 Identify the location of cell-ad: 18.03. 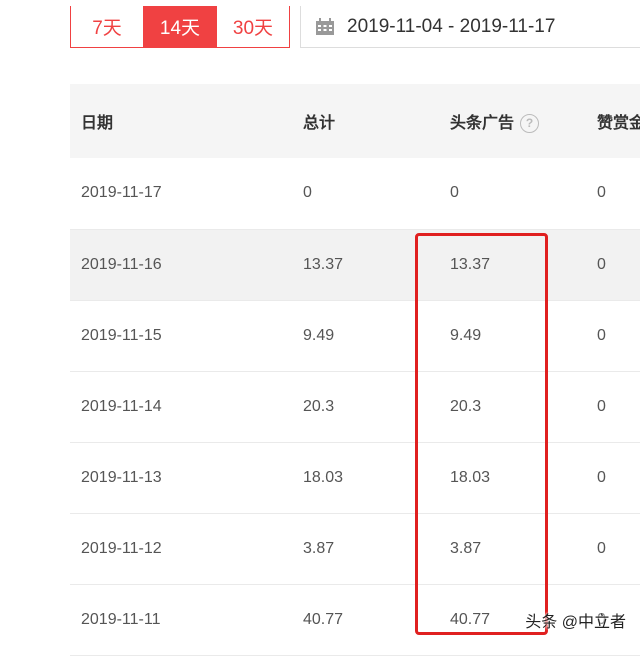
(470, 477).